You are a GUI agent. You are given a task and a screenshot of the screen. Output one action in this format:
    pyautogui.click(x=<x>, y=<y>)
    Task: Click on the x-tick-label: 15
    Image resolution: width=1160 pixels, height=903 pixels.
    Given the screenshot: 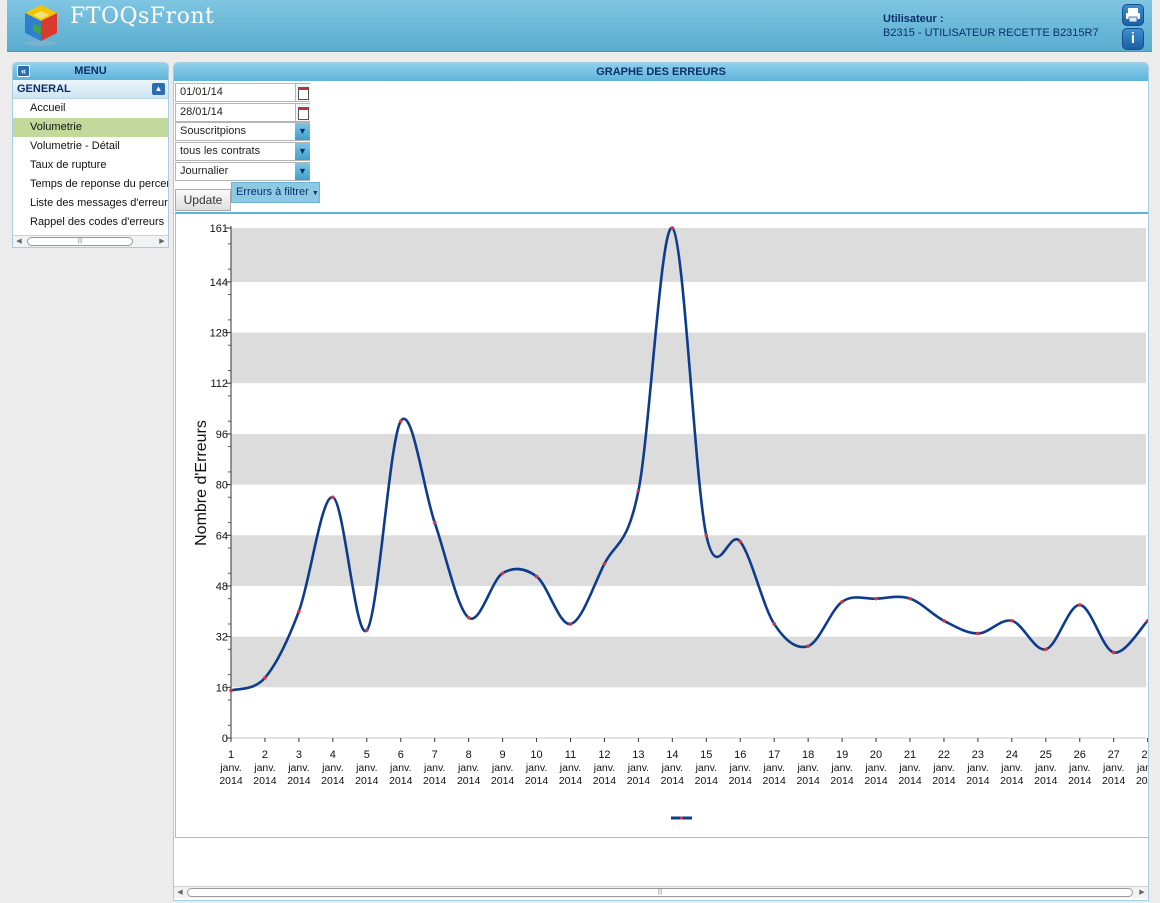 What is the action you would take?
    pyautogui.click(x=706, y=755)
    